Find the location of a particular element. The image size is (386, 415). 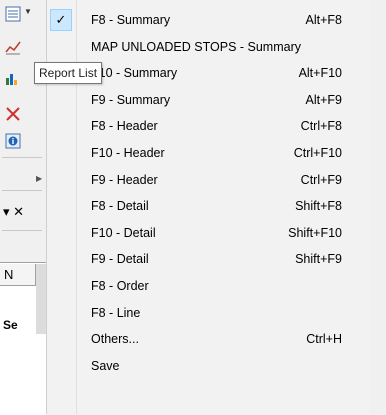

menu-item-shortcut: Ctrl+F10 is located at coordinates (317, 153).